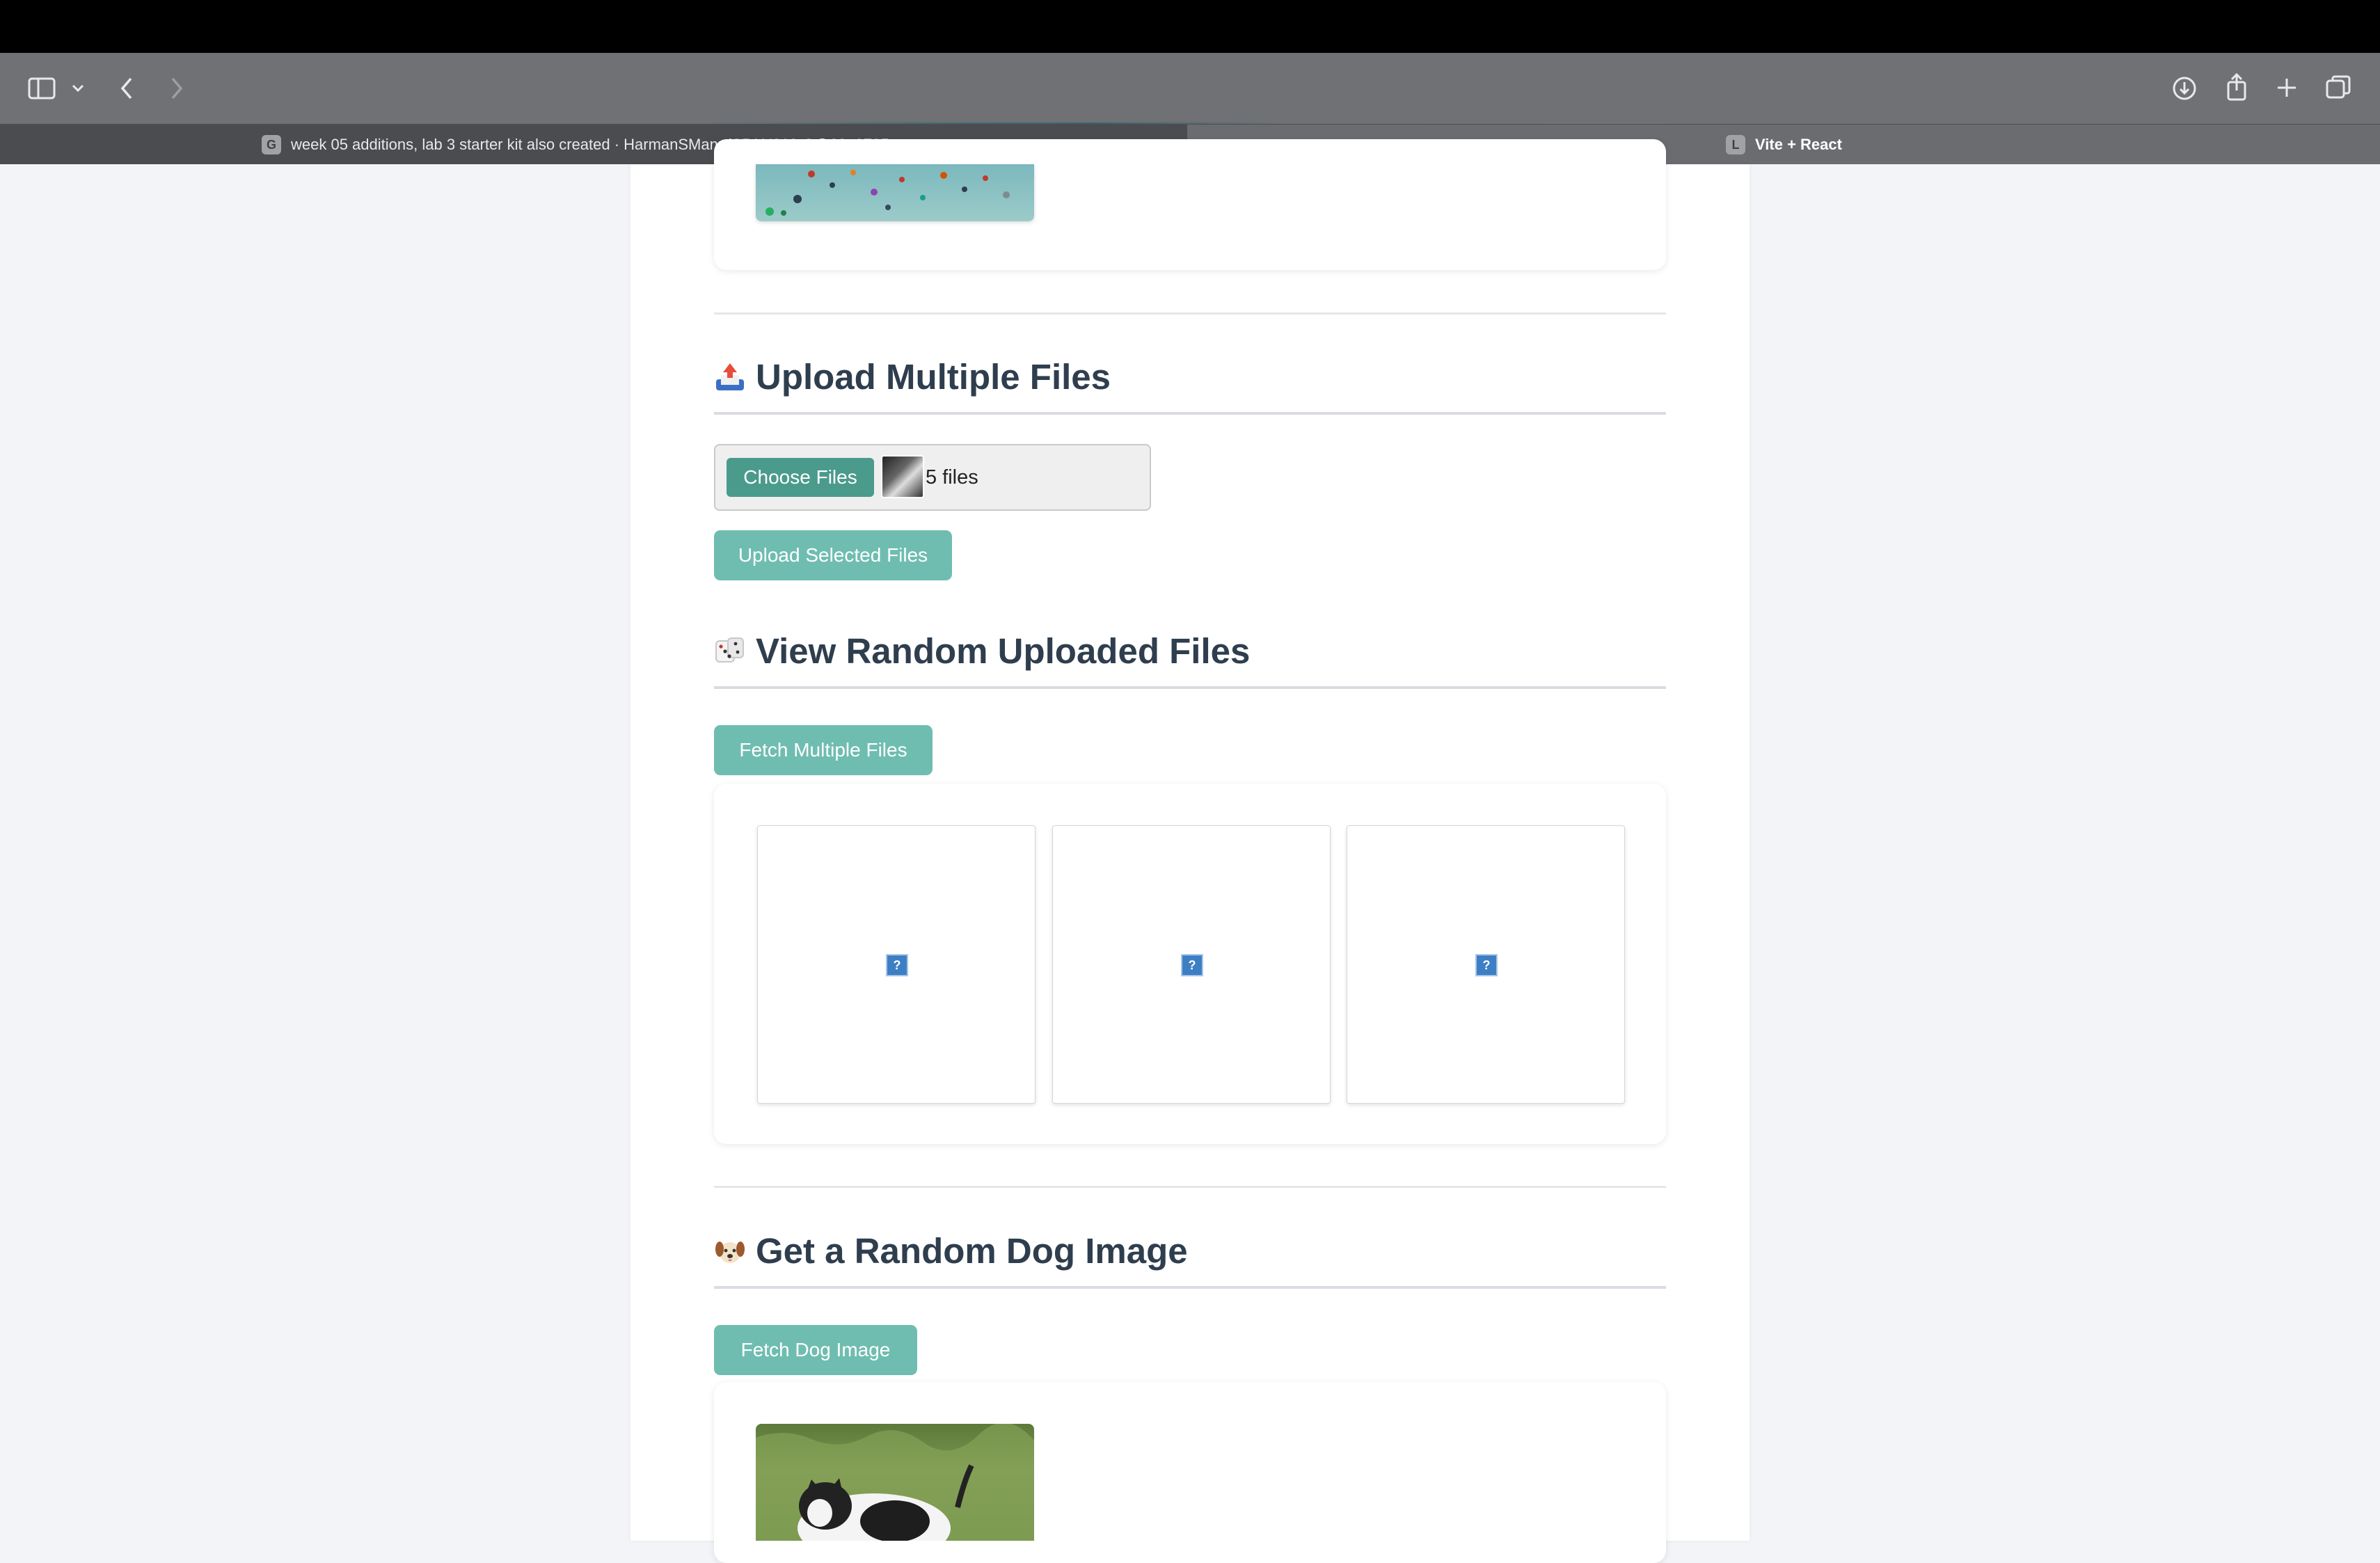 The height and width of the screenshot is (1563, 2380). Describe the element at coordinates (887, 193) in the screenshot. I see `balloons-image` at that location.